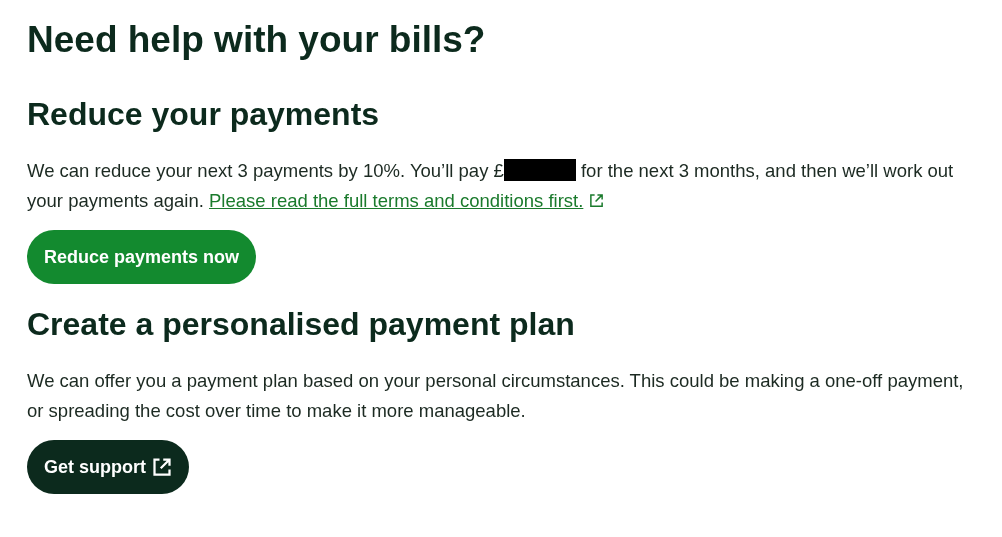 The height and width of the screenshot is (537, 1002). I want to click on section-heading: Create a personalised payment plan, so click(301, 324).